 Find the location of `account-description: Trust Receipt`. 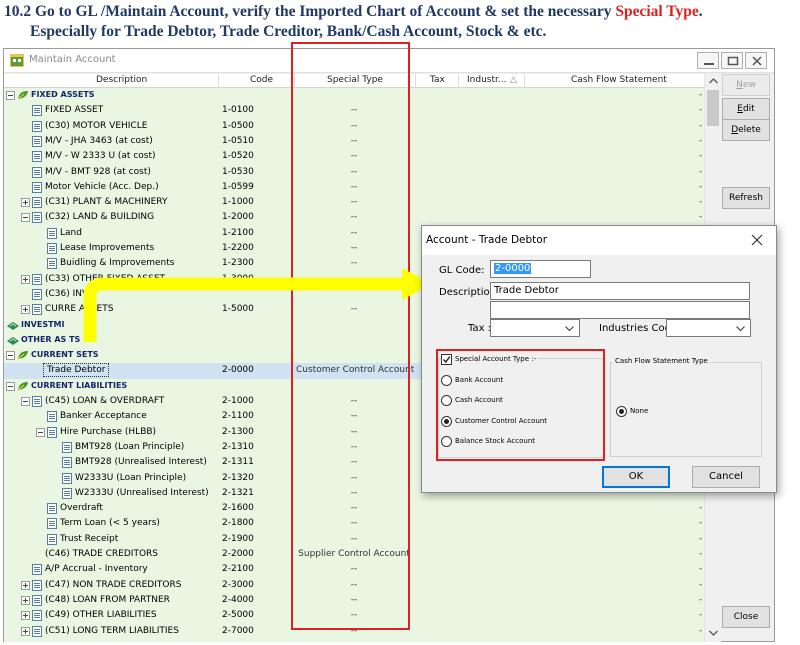

account-description: Trust Receipt is located at coordinates (89, 538).